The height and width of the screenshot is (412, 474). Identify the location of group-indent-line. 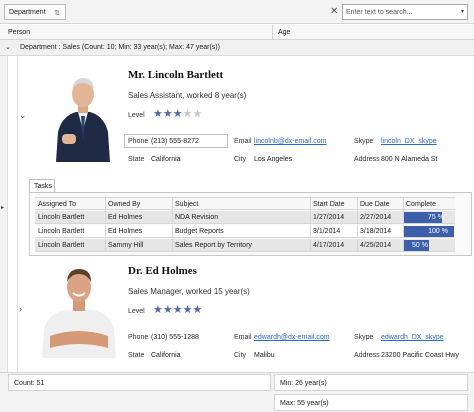
(17, 214).